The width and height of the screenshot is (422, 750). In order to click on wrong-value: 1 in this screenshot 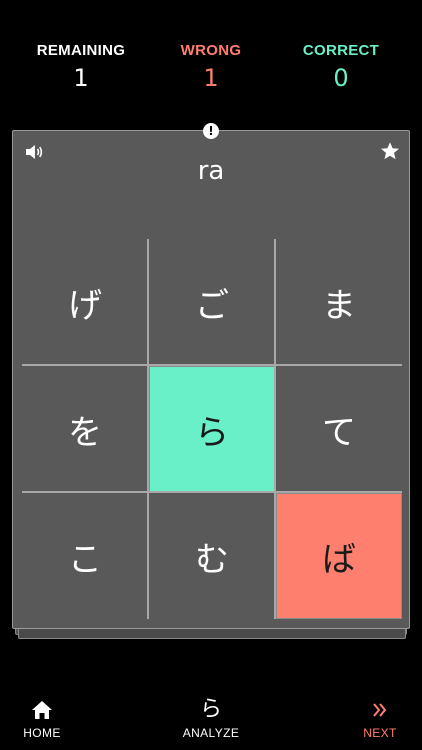, I will do `click(211, 78)`.